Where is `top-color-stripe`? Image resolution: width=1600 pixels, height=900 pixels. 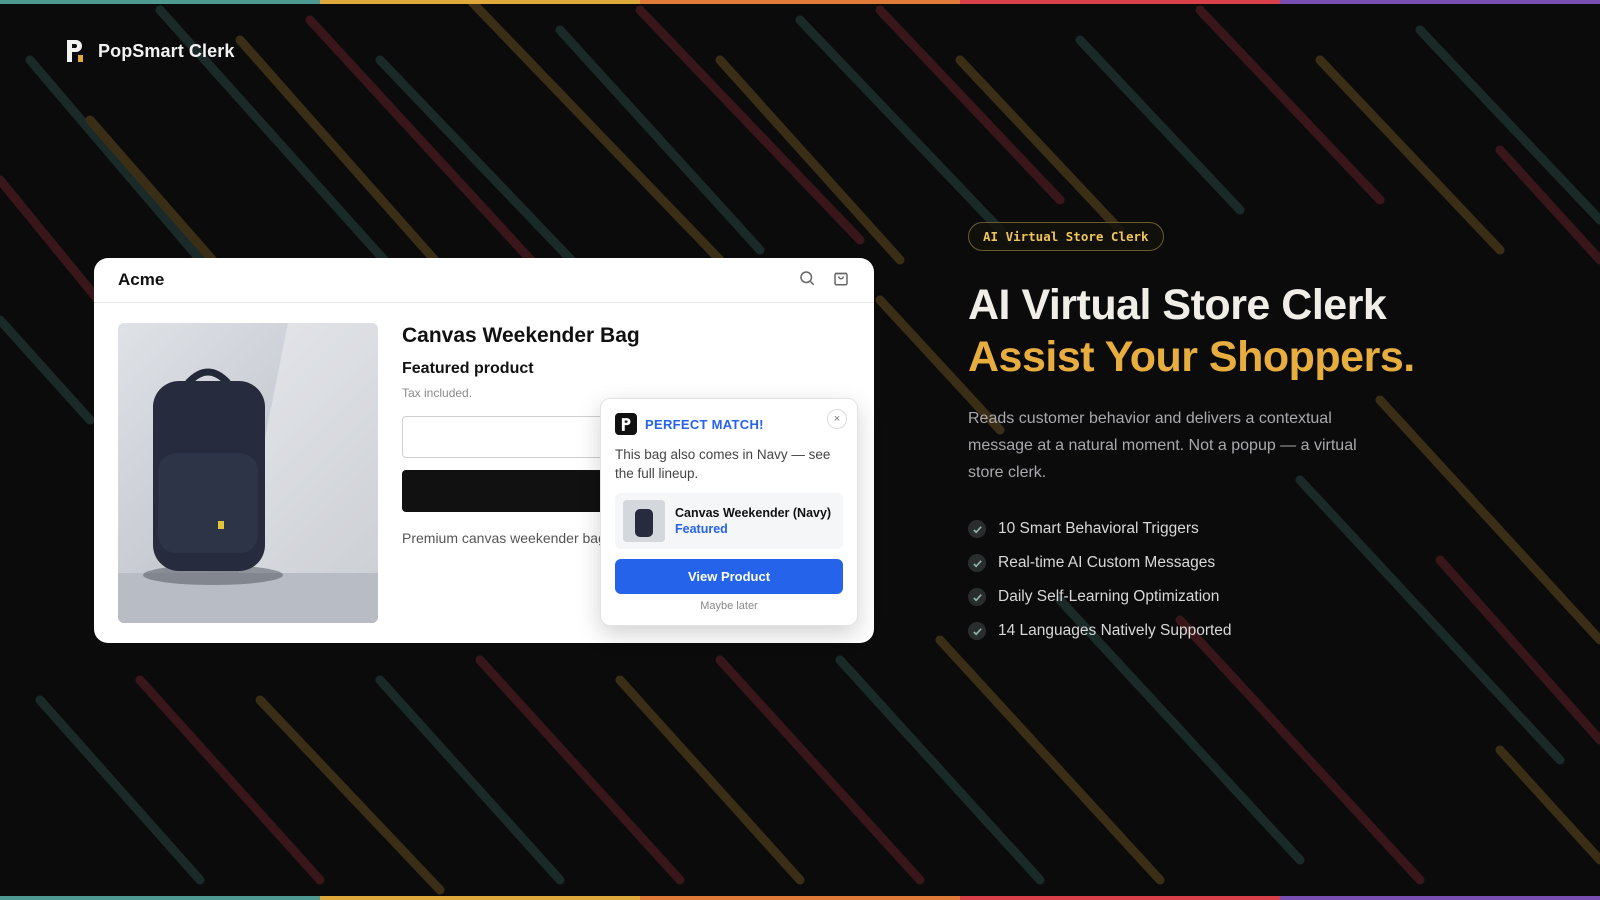 top-color-stripe is located at coordinates (800, 2).